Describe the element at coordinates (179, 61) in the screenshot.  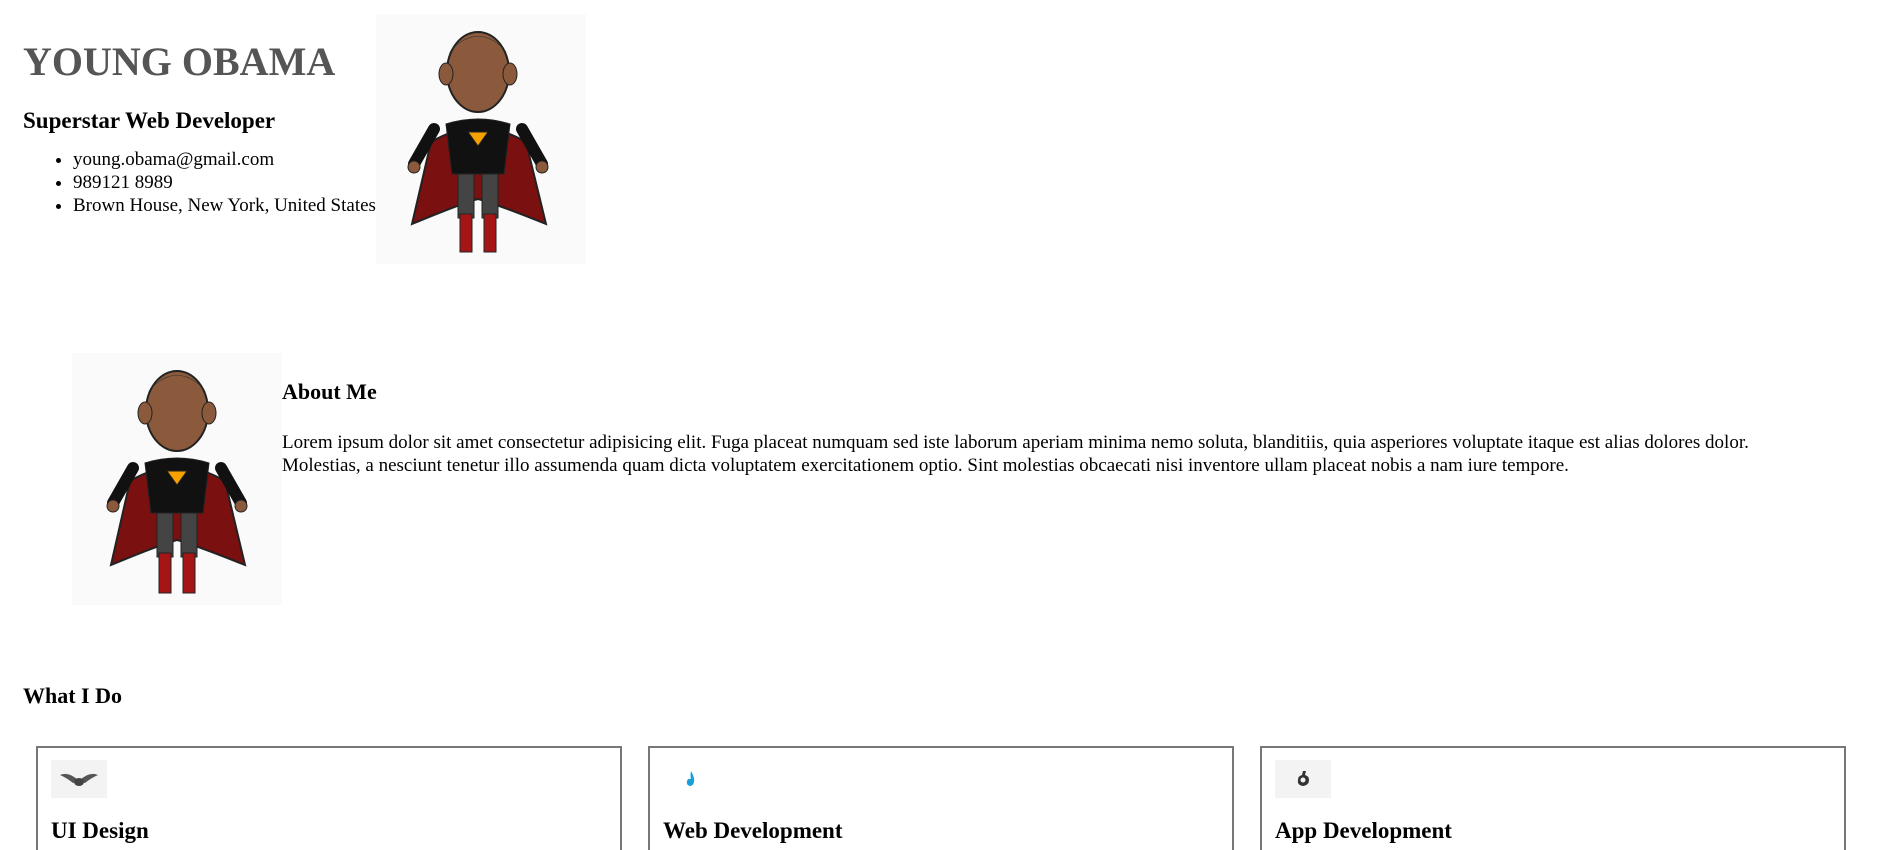
I see `profile-name: YOUNG OBAMA` at that location.